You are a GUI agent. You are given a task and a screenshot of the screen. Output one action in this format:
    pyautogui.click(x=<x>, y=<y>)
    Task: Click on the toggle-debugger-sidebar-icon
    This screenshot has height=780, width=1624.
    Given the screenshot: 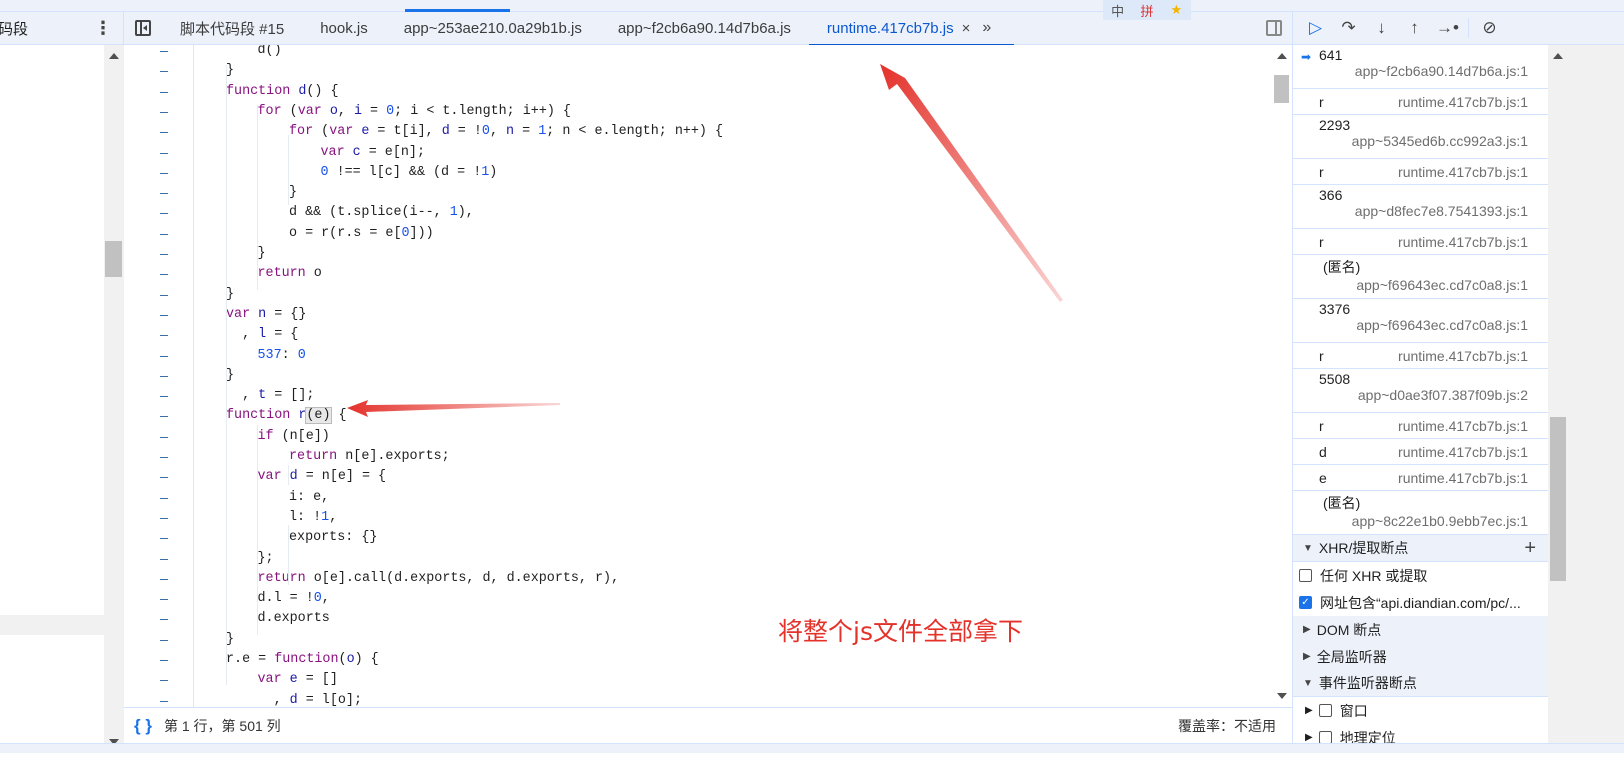 What is the action you would take?
    pyautogui.click(x=1274, y=28)
    